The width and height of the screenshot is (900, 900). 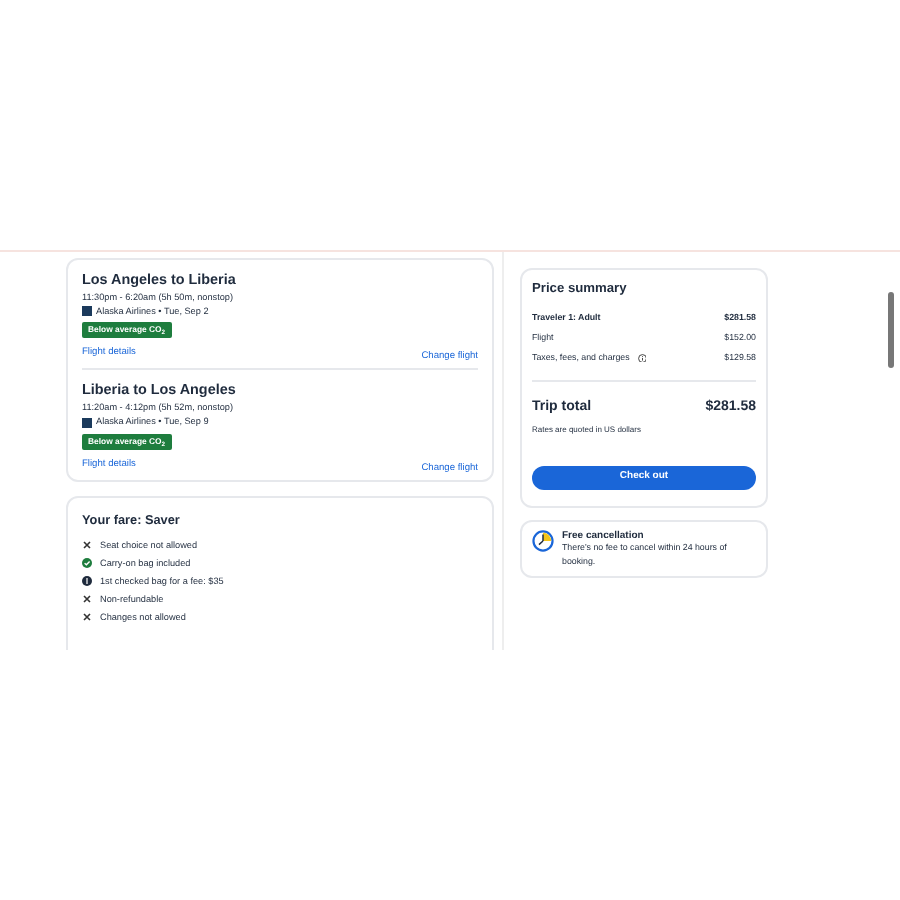 I want to click on scrollbar-thumb, so click(x=891, y=330).